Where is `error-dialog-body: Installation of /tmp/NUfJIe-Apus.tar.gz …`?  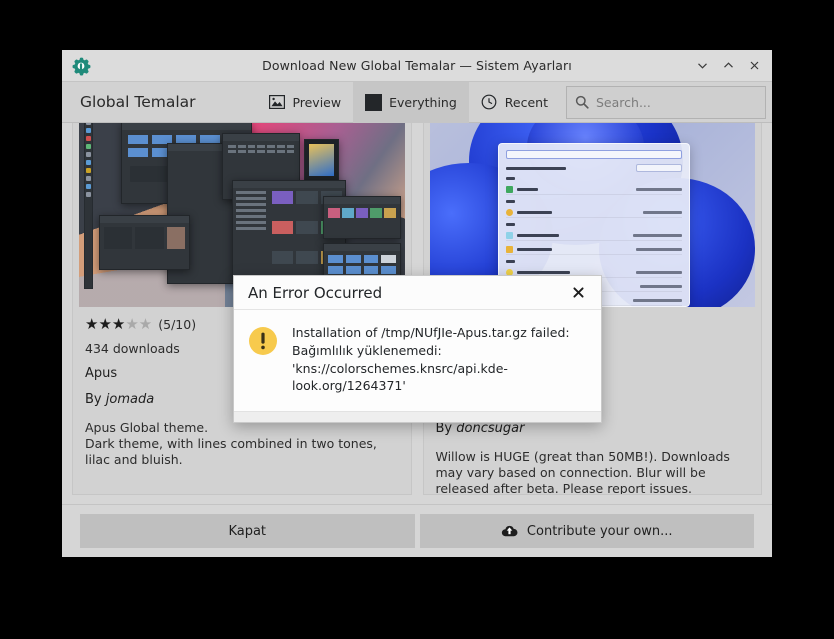 error-dialog-body: Installation of /tmp/NUfJIe-Apus.tar.gz … is located at coordinates (417, 360).